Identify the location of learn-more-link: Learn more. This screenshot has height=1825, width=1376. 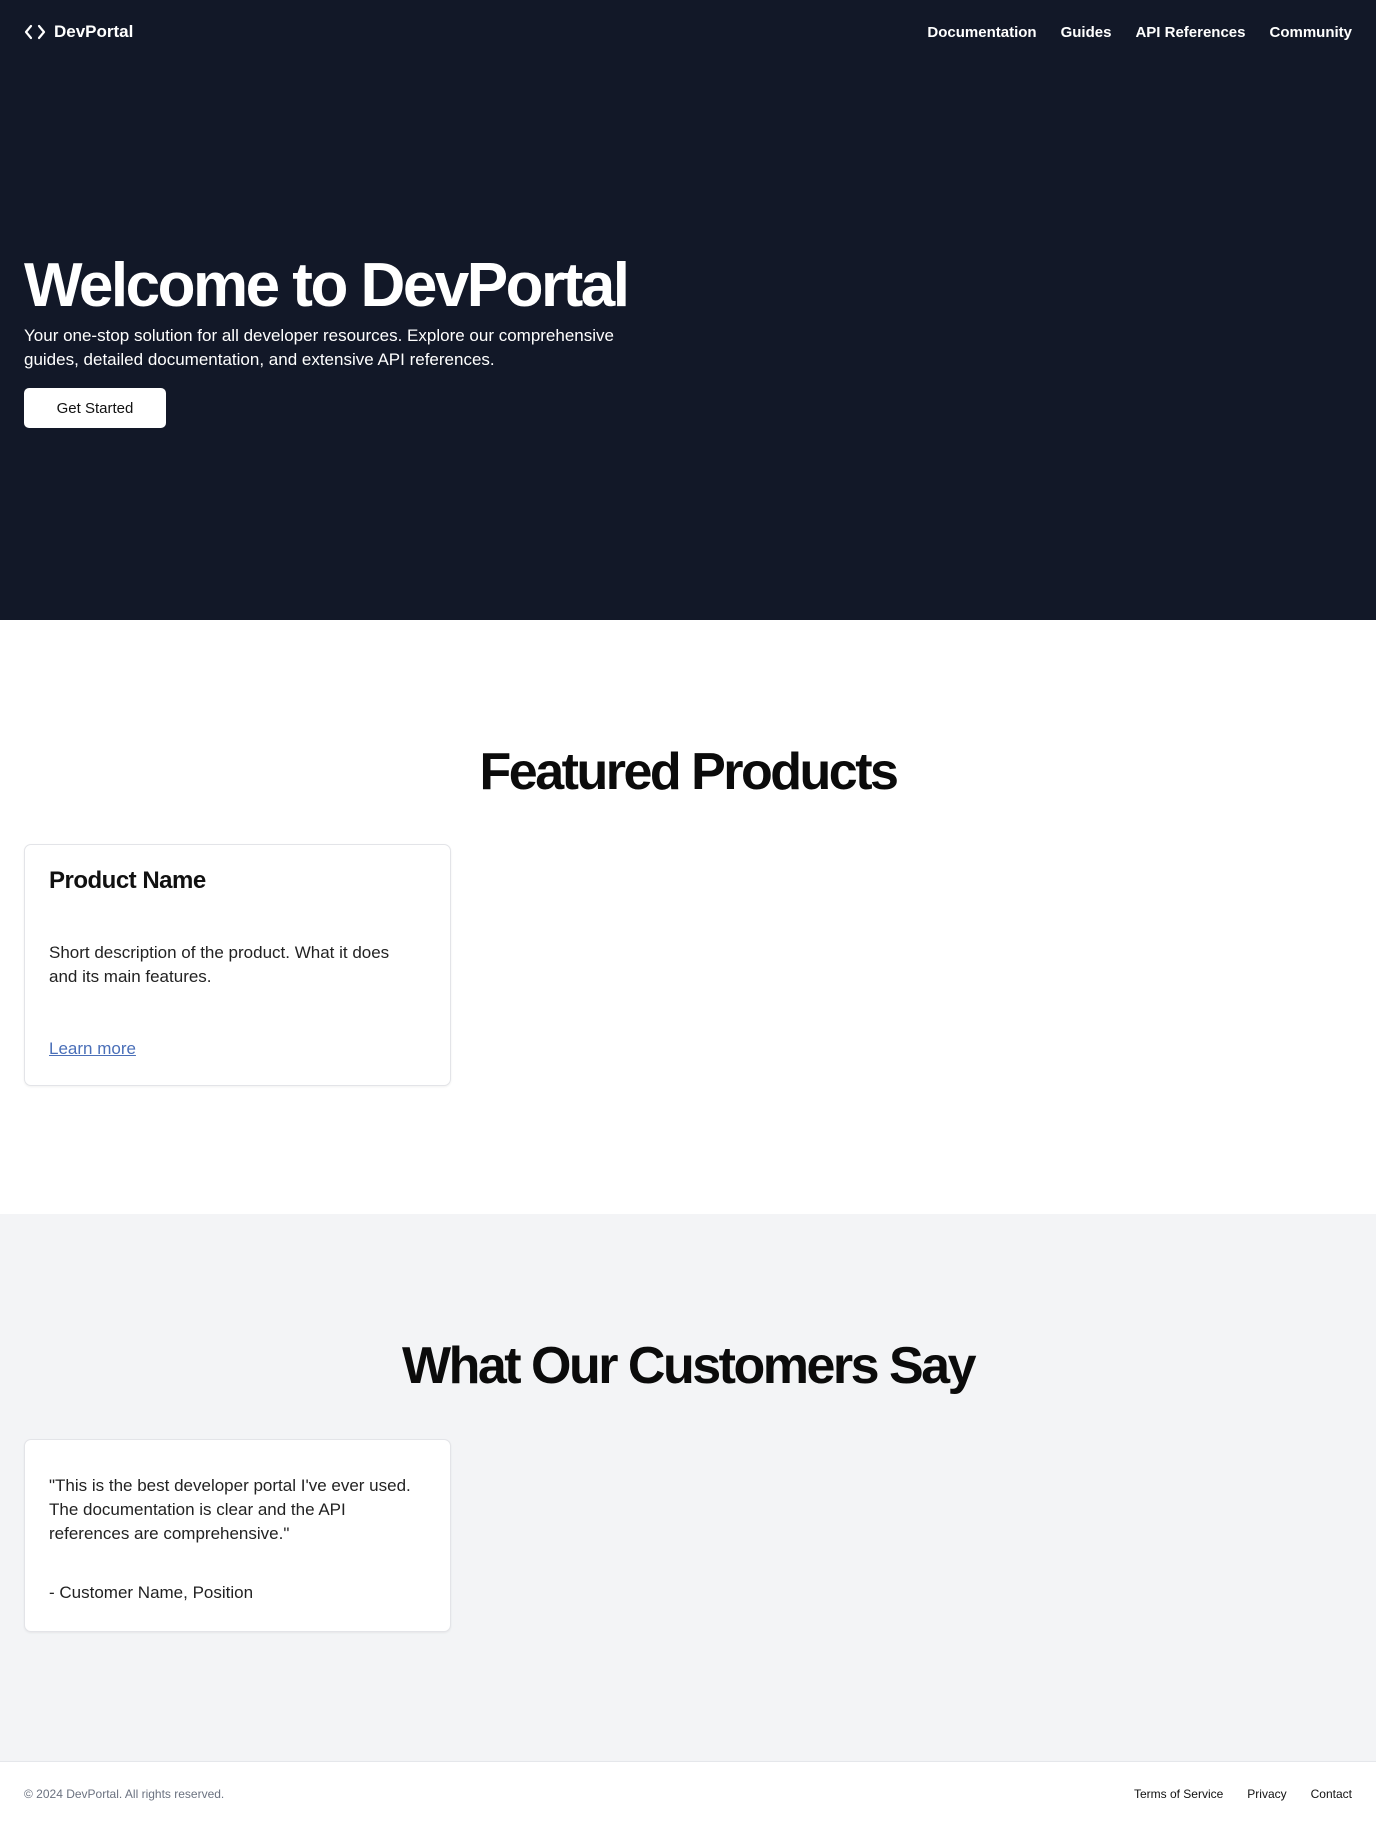
(92, 1049).